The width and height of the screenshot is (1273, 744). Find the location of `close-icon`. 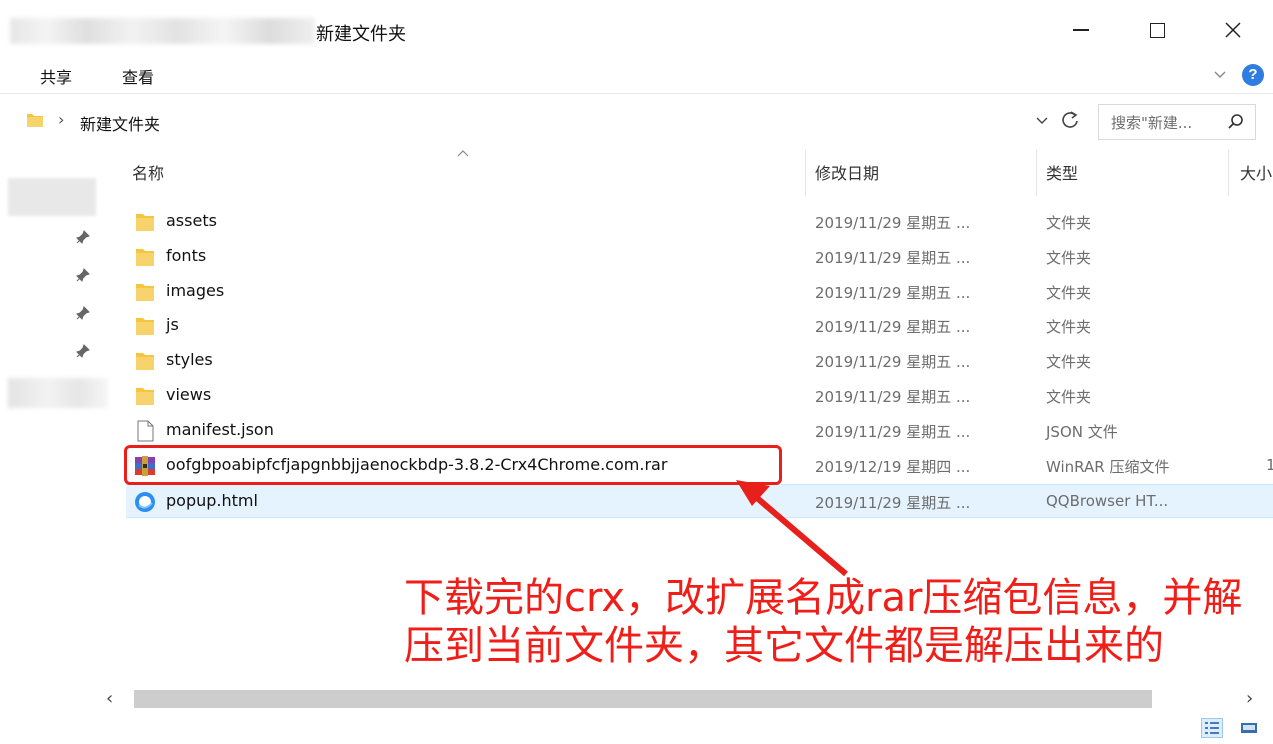

close-icon is located at coordinates (1233, 30).